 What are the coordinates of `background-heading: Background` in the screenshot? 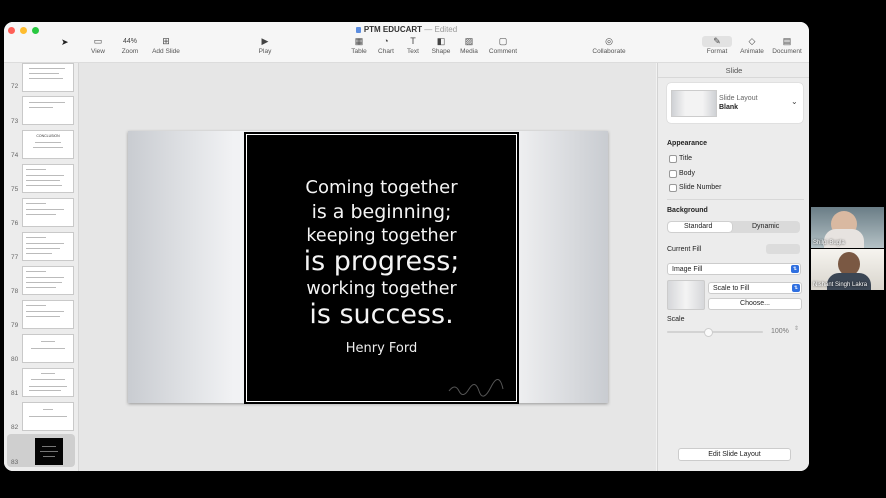 It's located at (687, 210).